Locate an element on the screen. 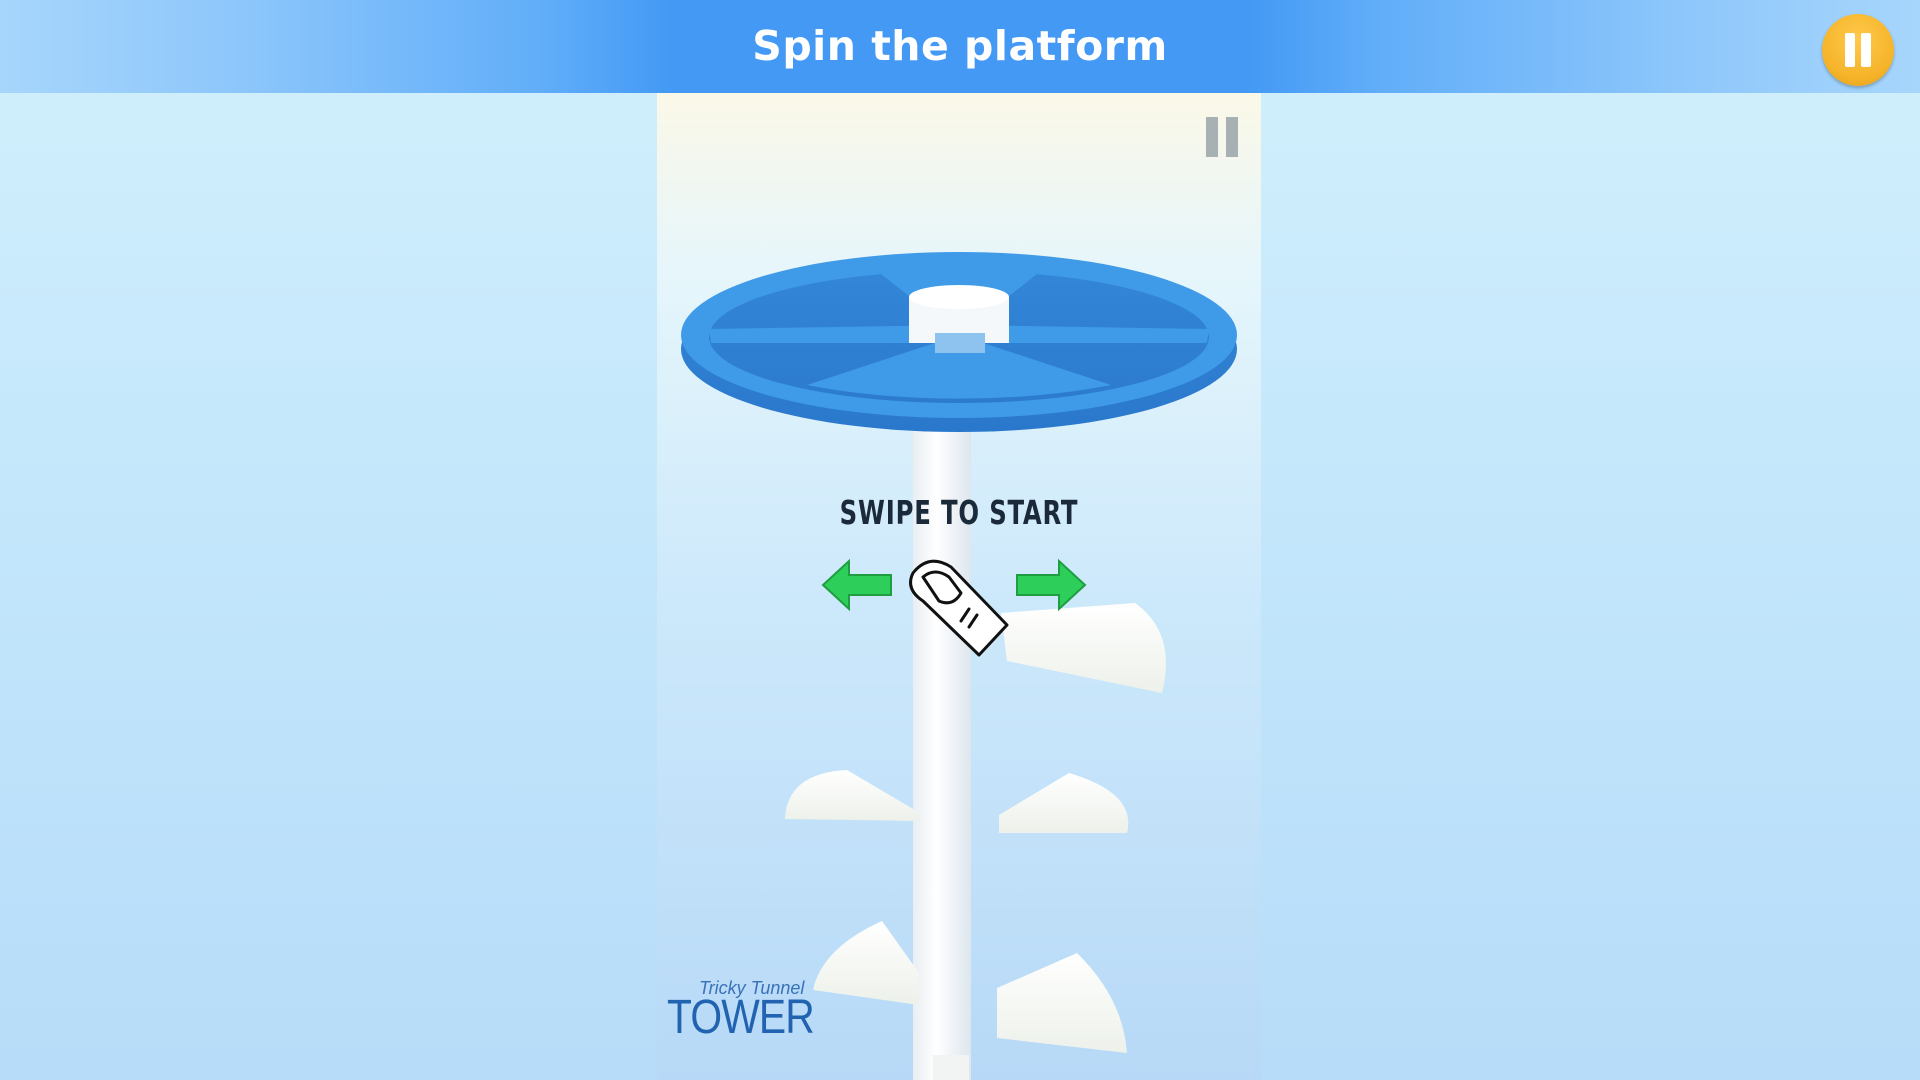 This screenshot has height=1080, width=1920. swipe-instruction: SWIPE TO START is located at coordinates (959, 512).